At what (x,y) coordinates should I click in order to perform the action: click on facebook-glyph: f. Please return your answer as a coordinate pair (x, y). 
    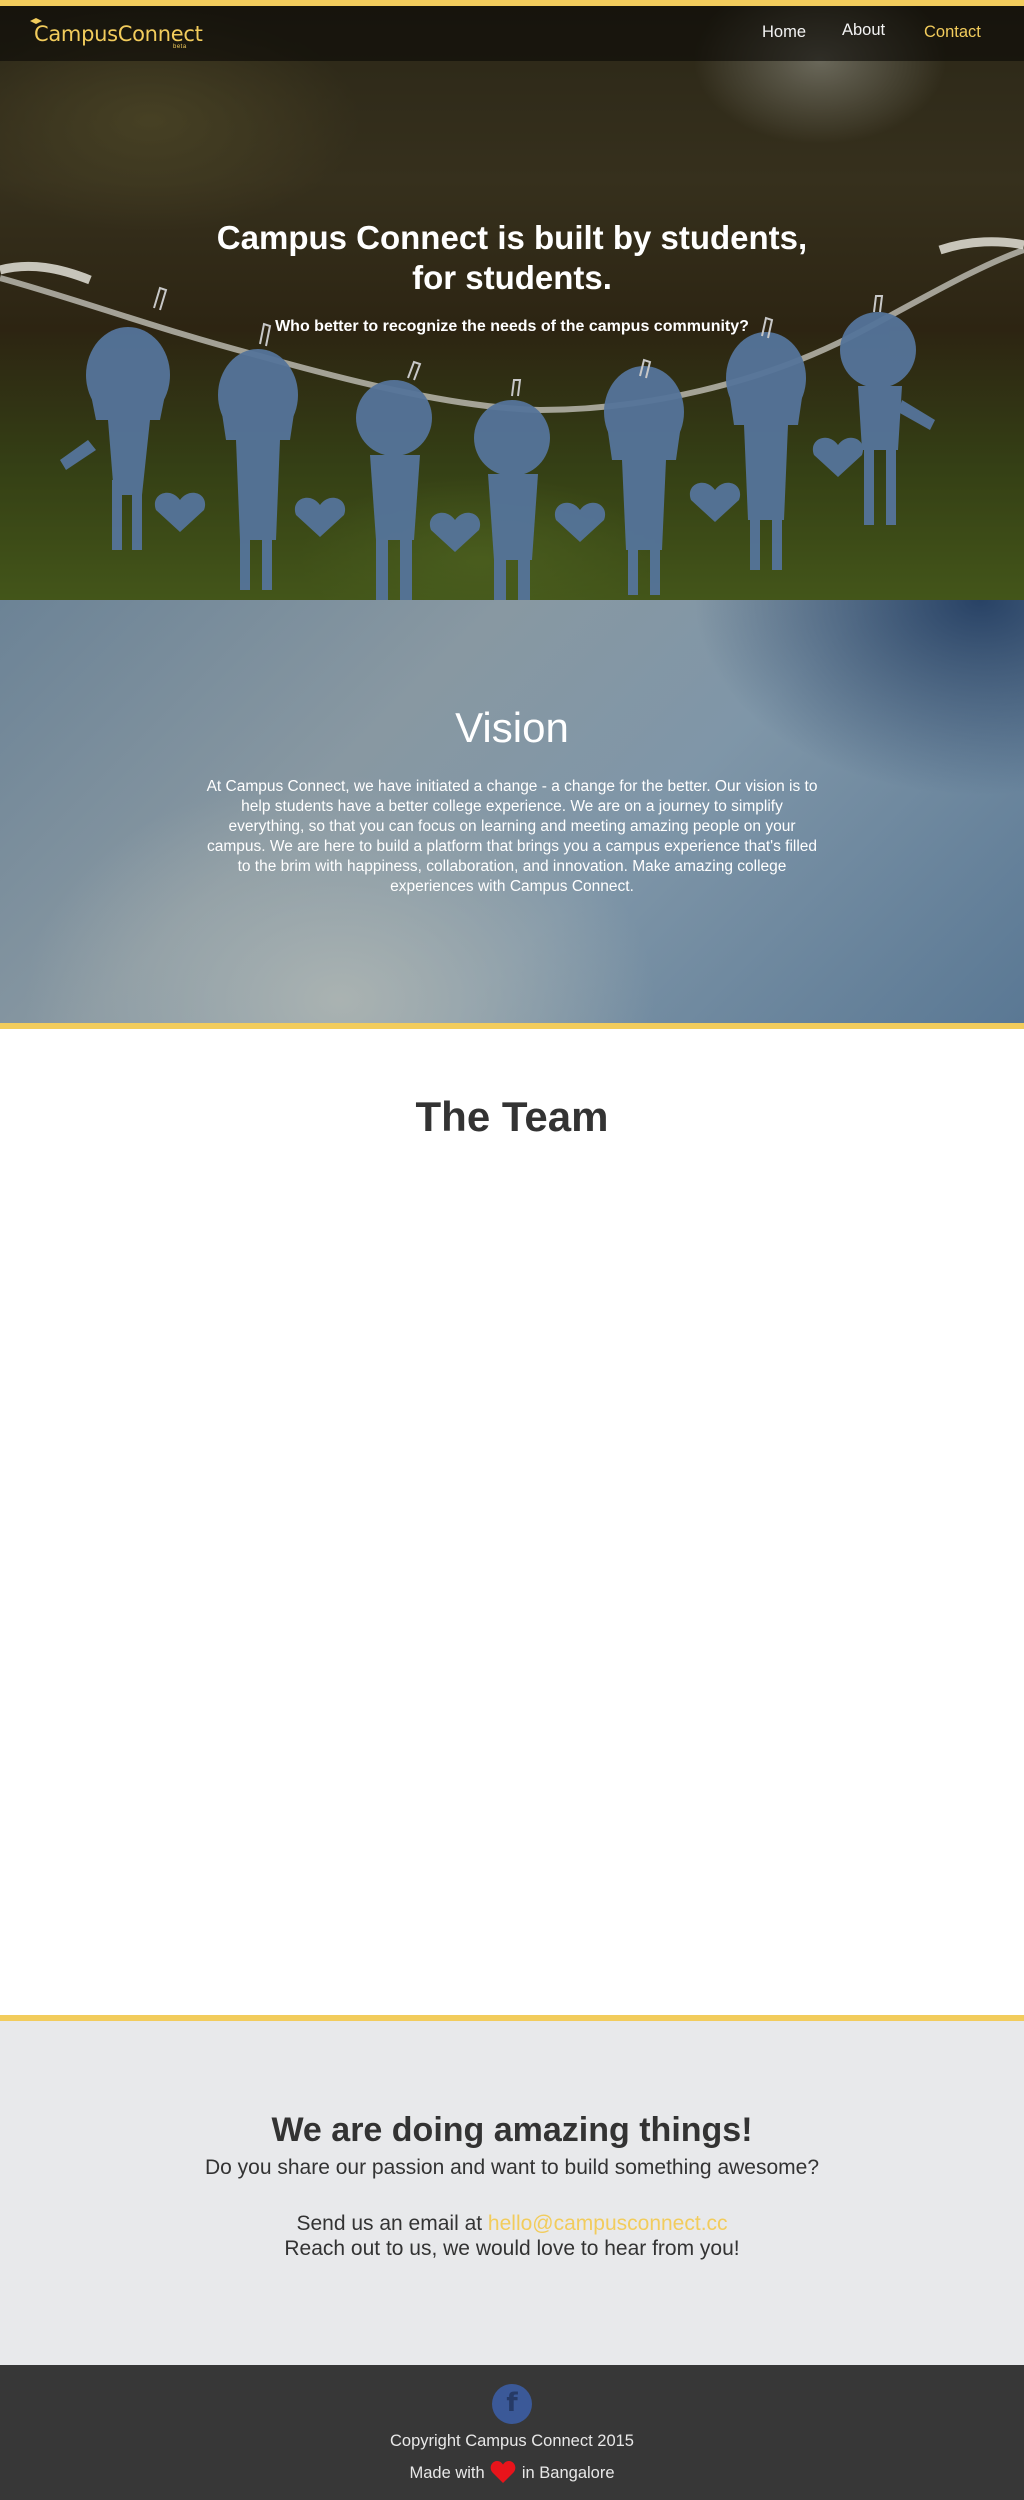
    Looking at the image, I should click on (512, 2403).